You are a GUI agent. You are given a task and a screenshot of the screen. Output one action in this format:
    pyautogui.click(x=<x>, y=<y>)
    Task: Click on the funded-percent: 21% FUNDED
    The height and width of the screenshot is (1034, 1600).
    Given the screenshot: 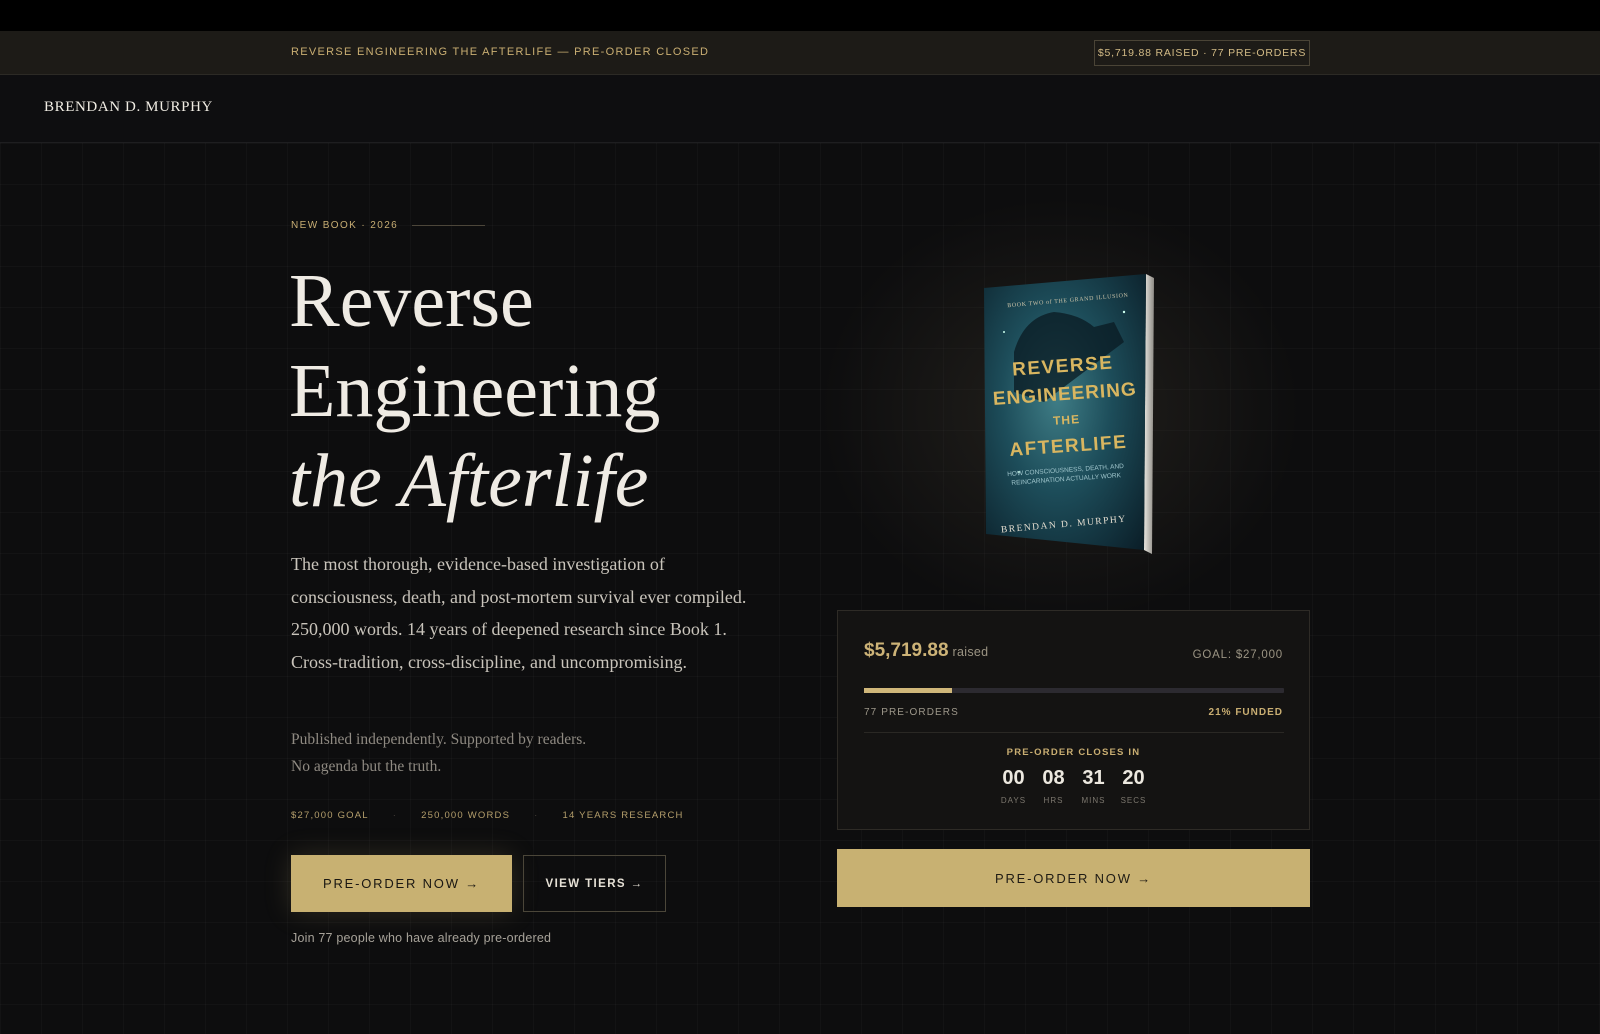 What is the action you would take?
    pyautogui.click(x=1245, y=712)
    